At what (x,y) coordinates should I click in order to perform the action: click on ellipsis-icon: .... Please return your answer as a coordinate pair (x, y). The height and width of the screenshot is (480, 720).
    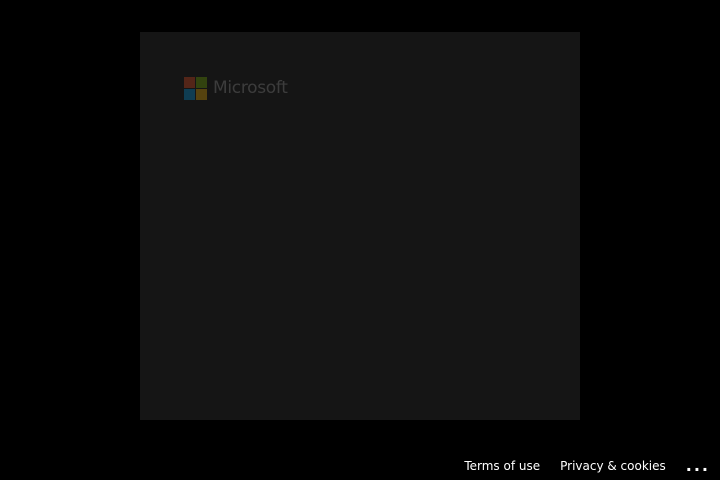
    Looking at the image, I should click on (698, 466).